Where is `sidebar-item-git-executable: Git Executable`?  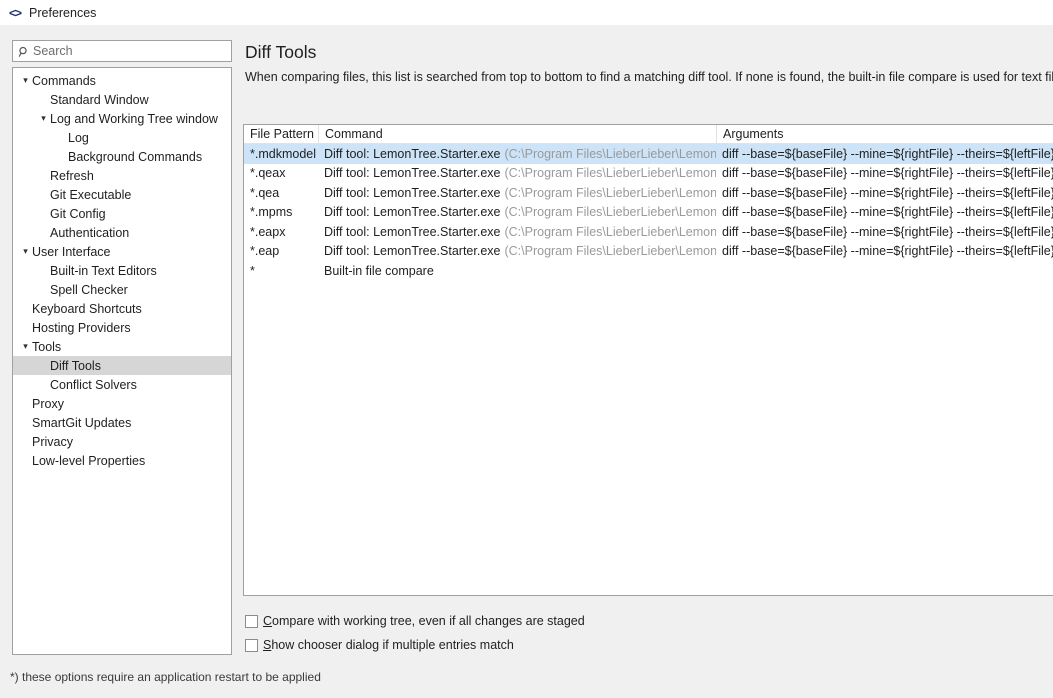
sidebar-item-git-executable: Git Executable is located at coordinates (122, 194).